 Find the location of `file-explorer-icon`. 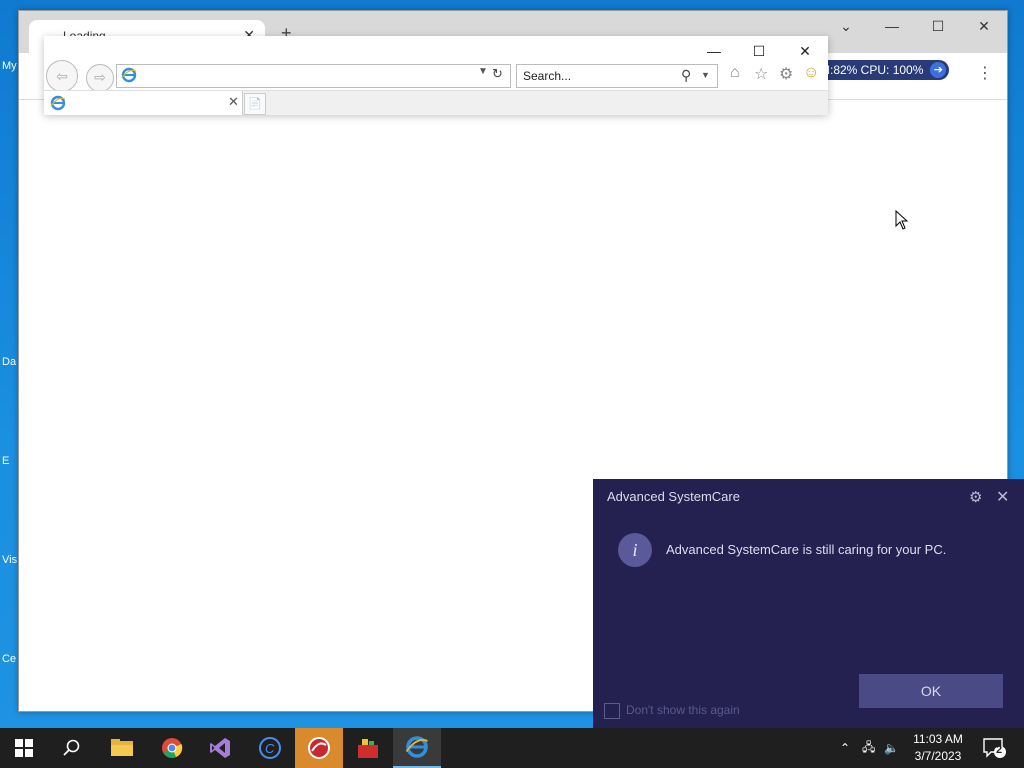

file-explorer-icon is located at coordinates (122, 747).